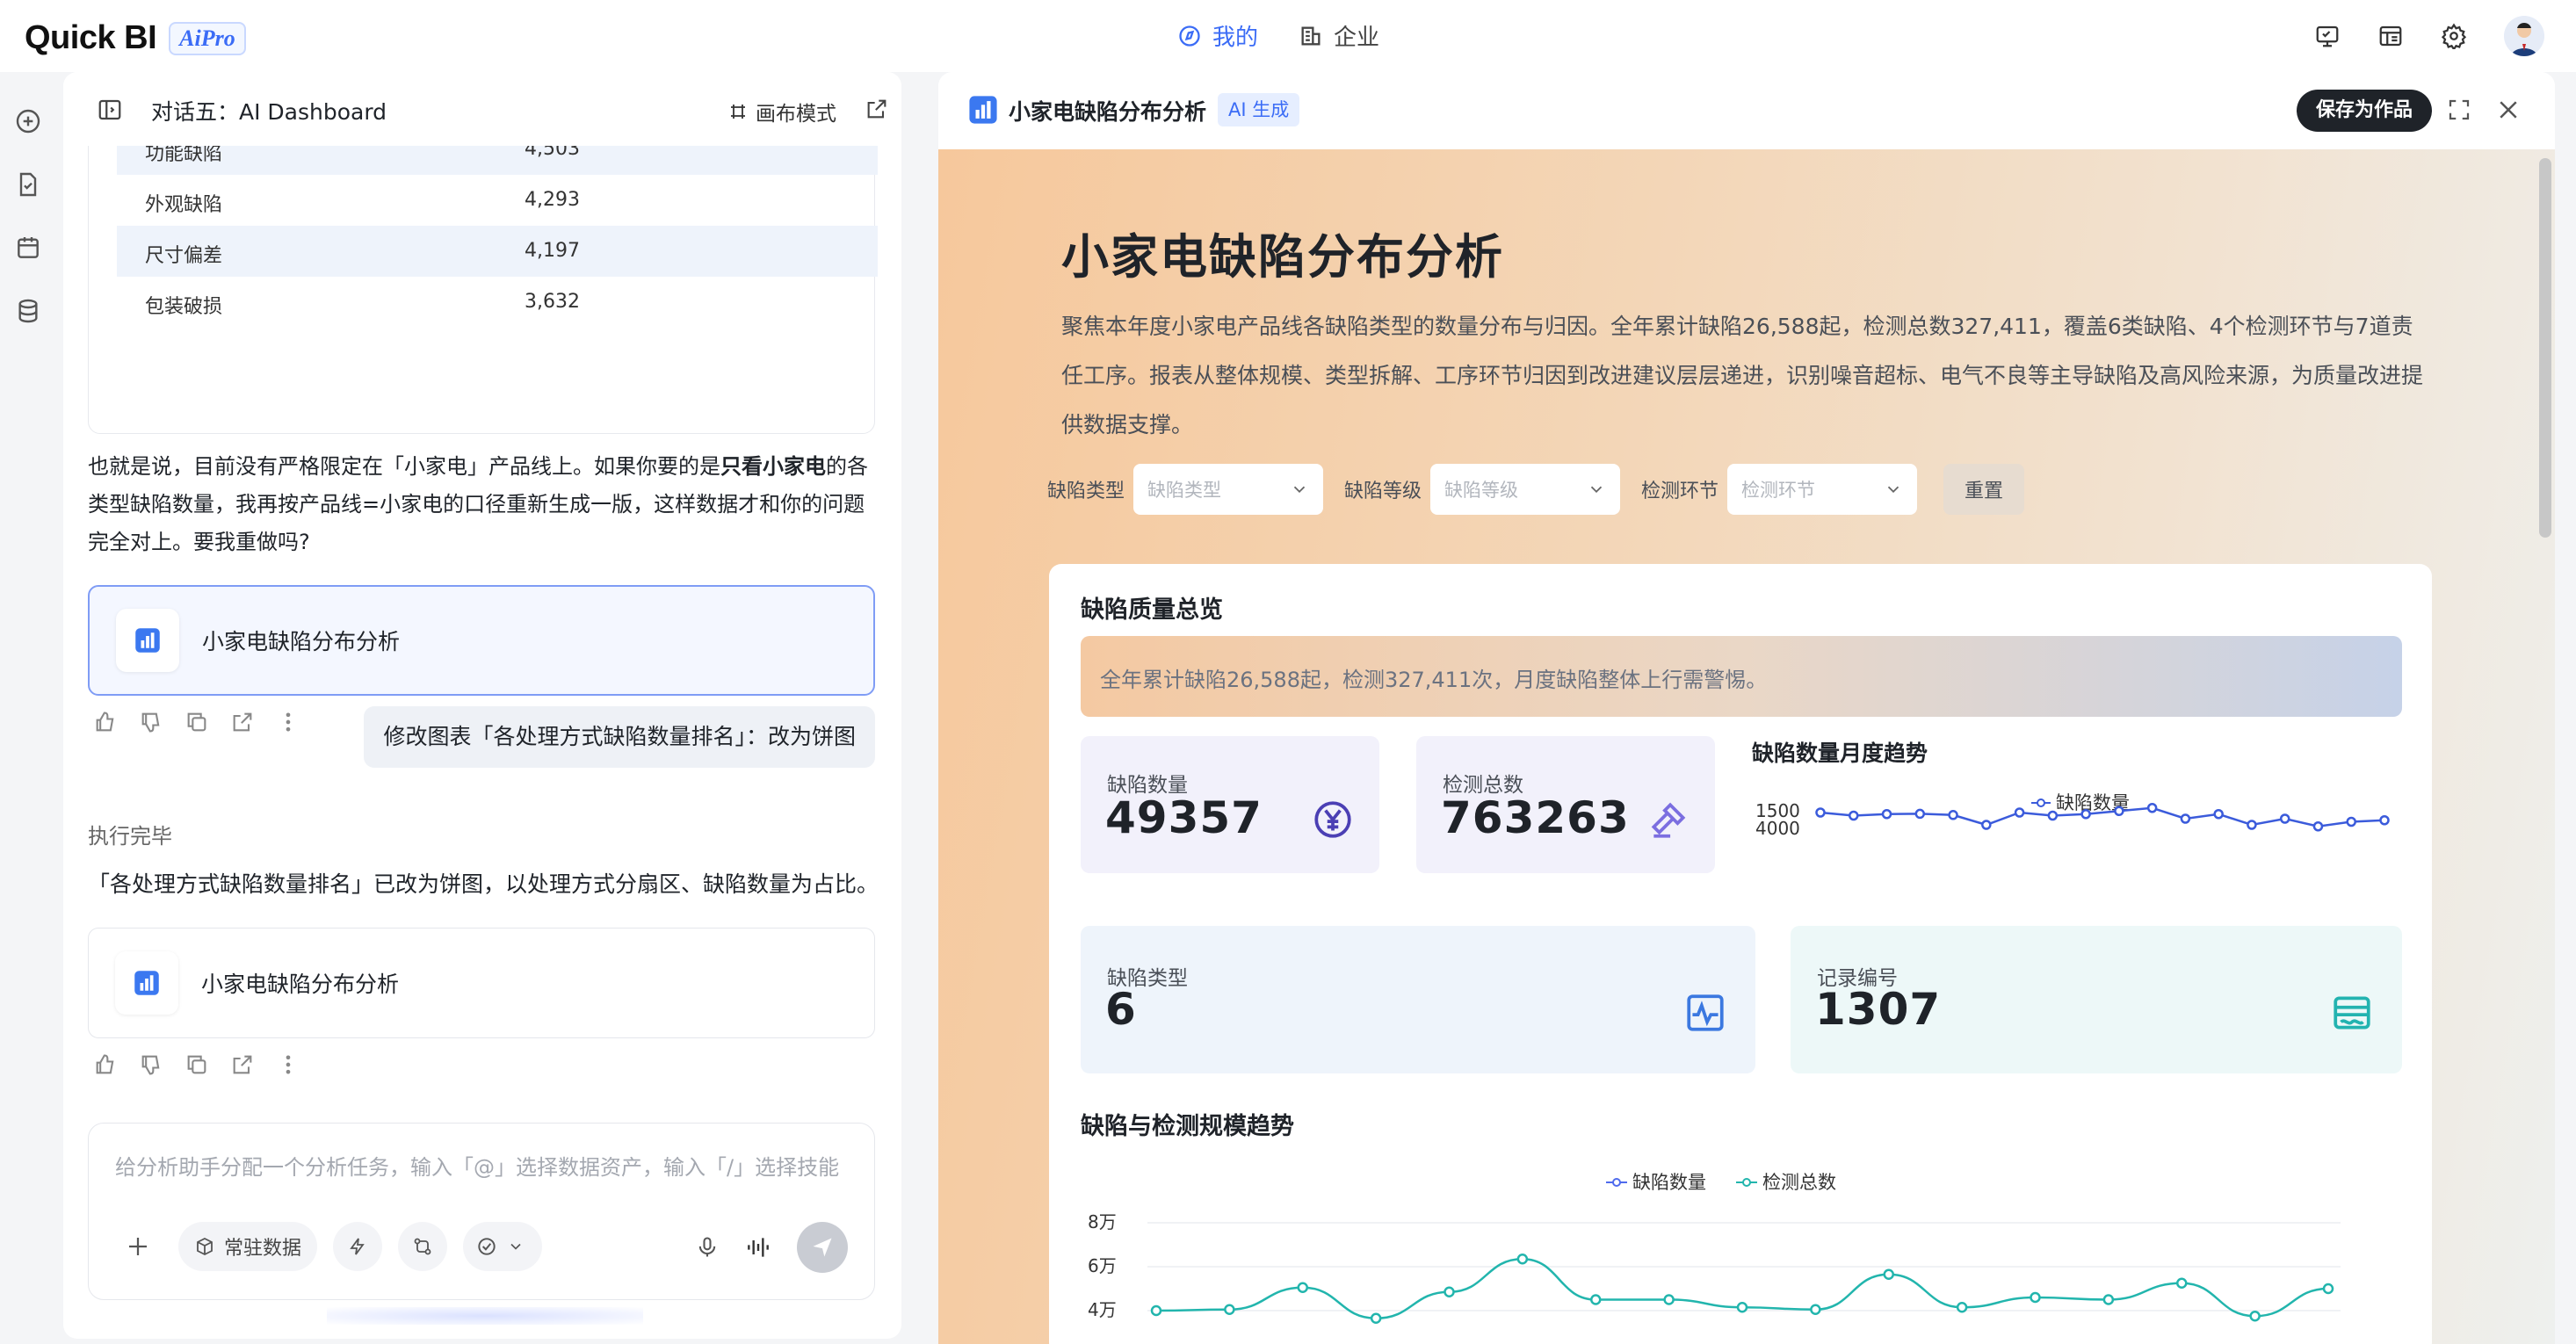 This screenshot has width=2576, height=1344. I want to click on tab-mine: 我的, so click(1217, 35).